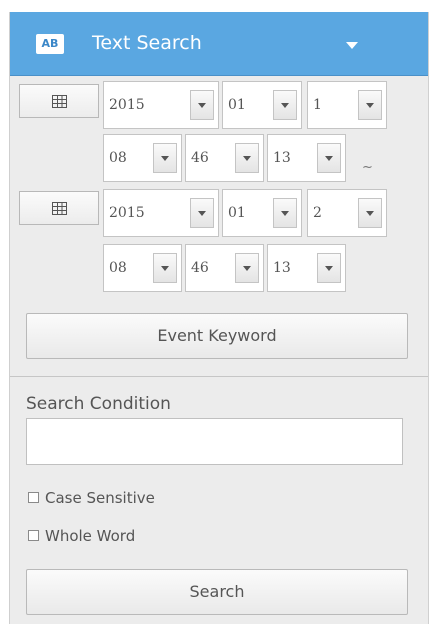 The width and height of the screenshot is (438, 624). What do you see at coordinates (306, 268) in the screenshot?
I see `end-second-select: 13` at bounding box center [306, 268].